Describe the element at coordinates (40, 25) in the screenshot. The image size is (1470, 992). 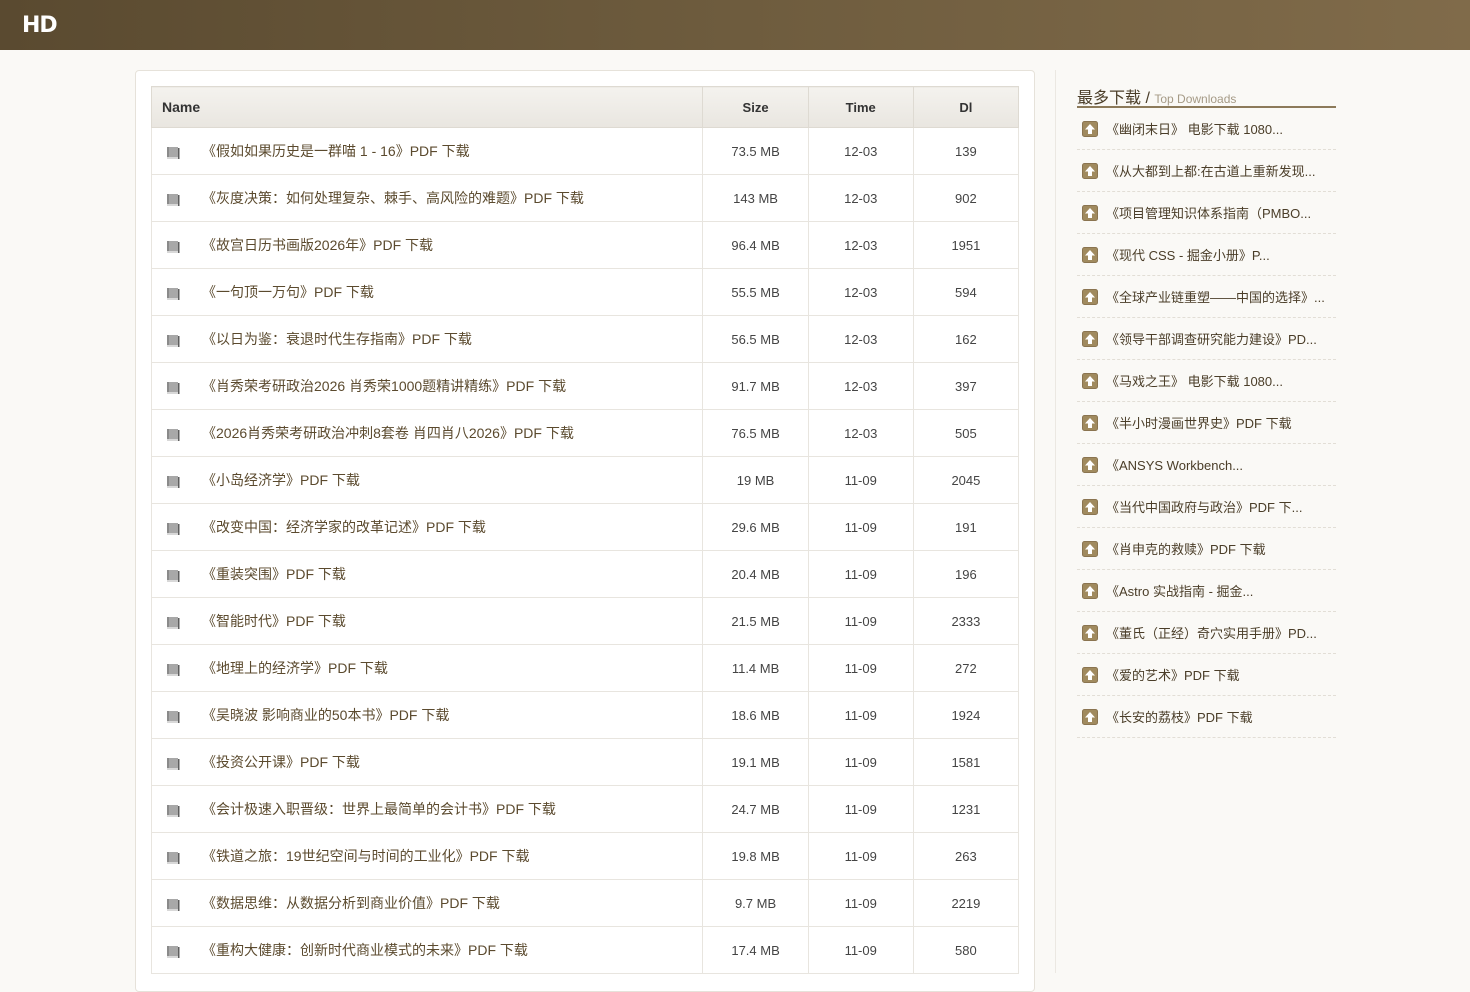
I see `site-logo: HD` at that location.